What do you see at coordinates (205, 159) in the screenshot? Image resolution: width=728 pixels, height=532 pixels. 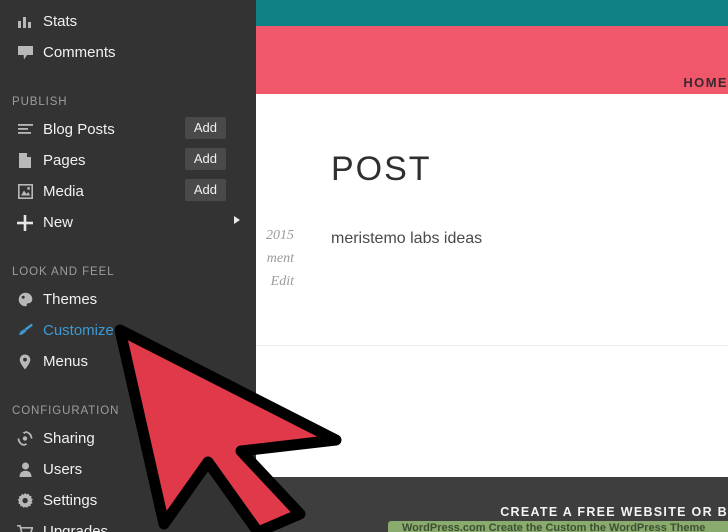 I see `add-page-button: Add` at bounding box center [205, 159].